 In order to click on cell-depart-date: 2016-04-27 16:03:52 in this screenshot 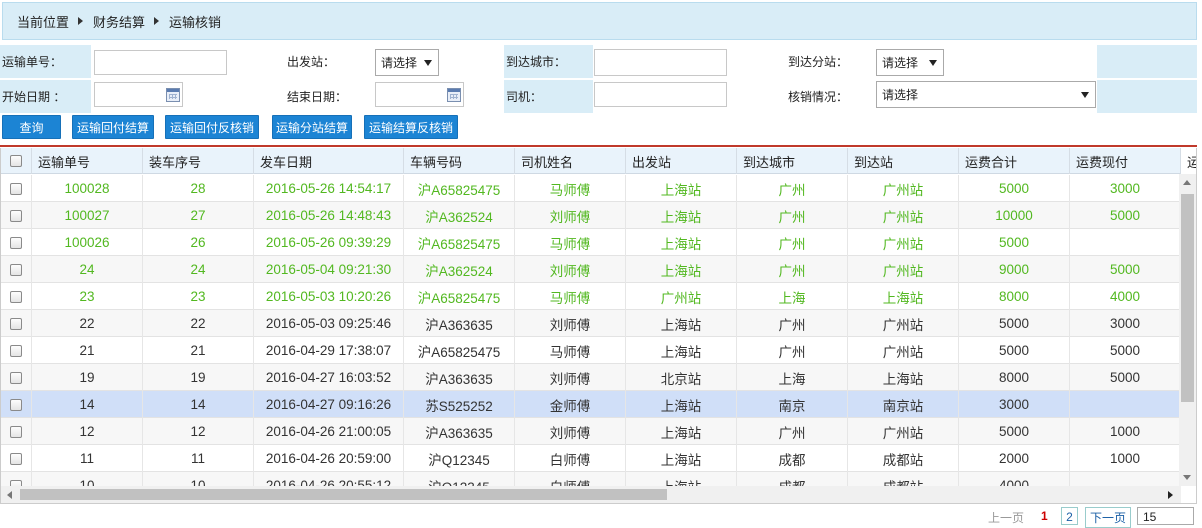, I will do `click(329, 377)`.